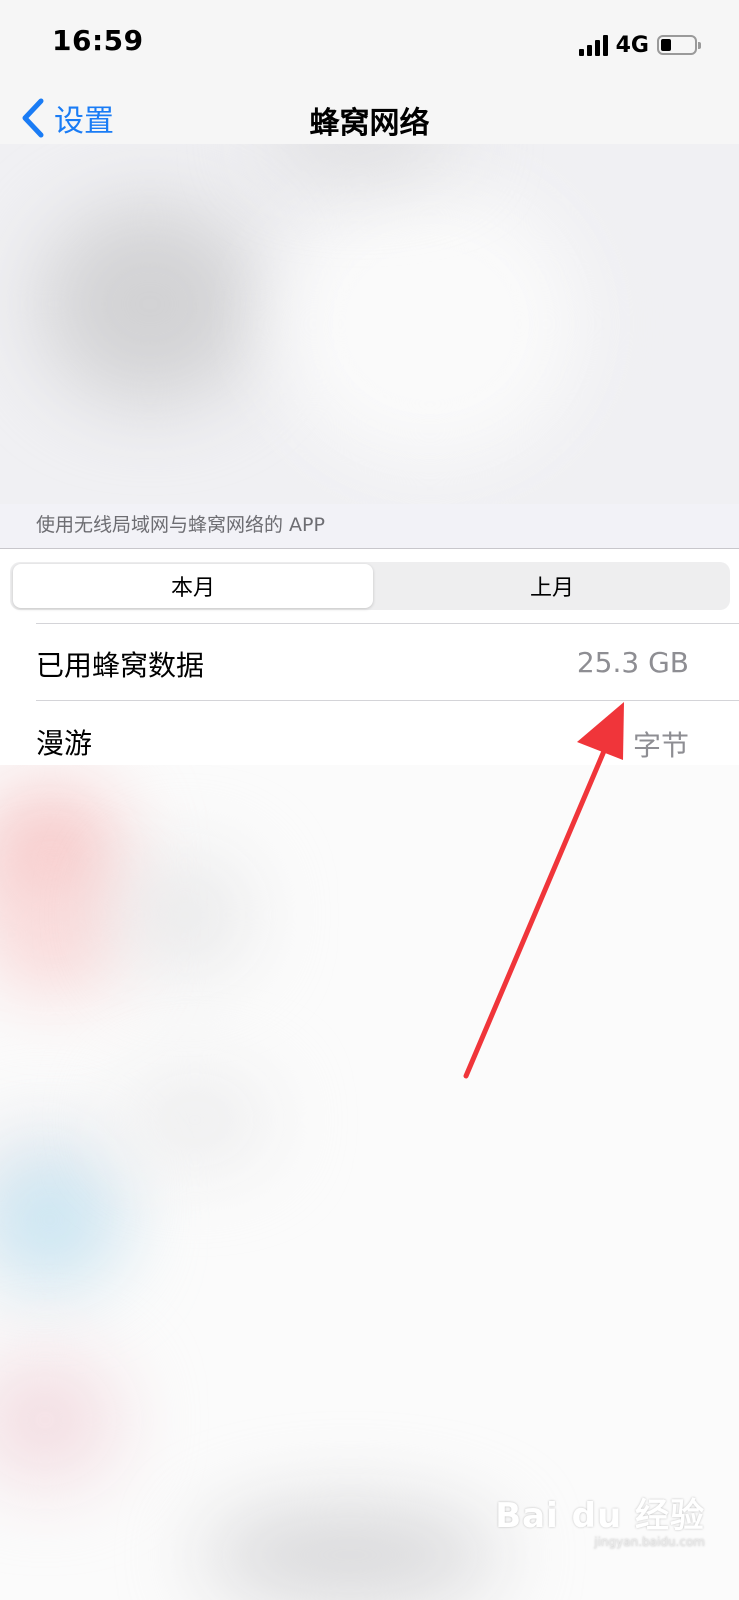 Image resolution: width=739 pixels, height=1600 pixels. Describe the element at coordinates (647, 745) in the screenshot. I see `roaming-value: 0 字节` at that location.